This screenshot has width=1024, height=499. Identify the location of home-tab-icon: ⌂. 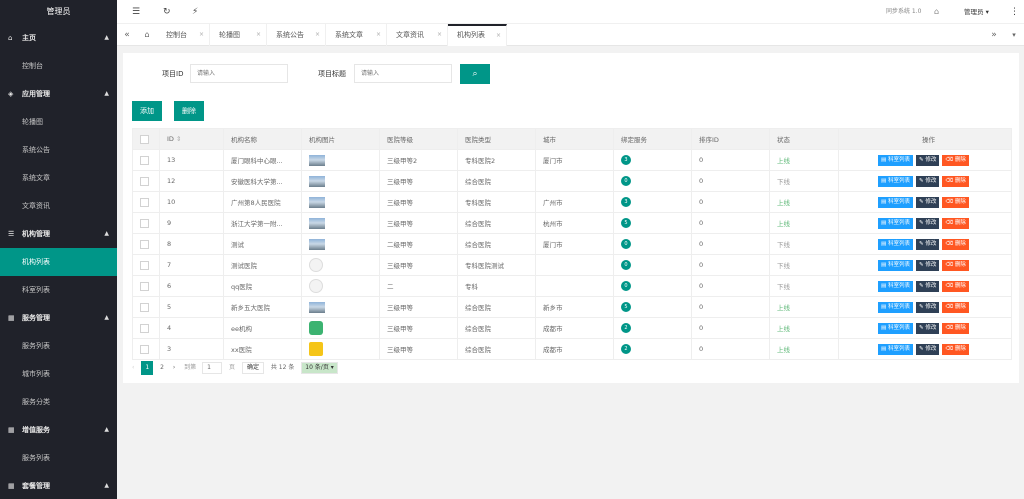
(147, 35).